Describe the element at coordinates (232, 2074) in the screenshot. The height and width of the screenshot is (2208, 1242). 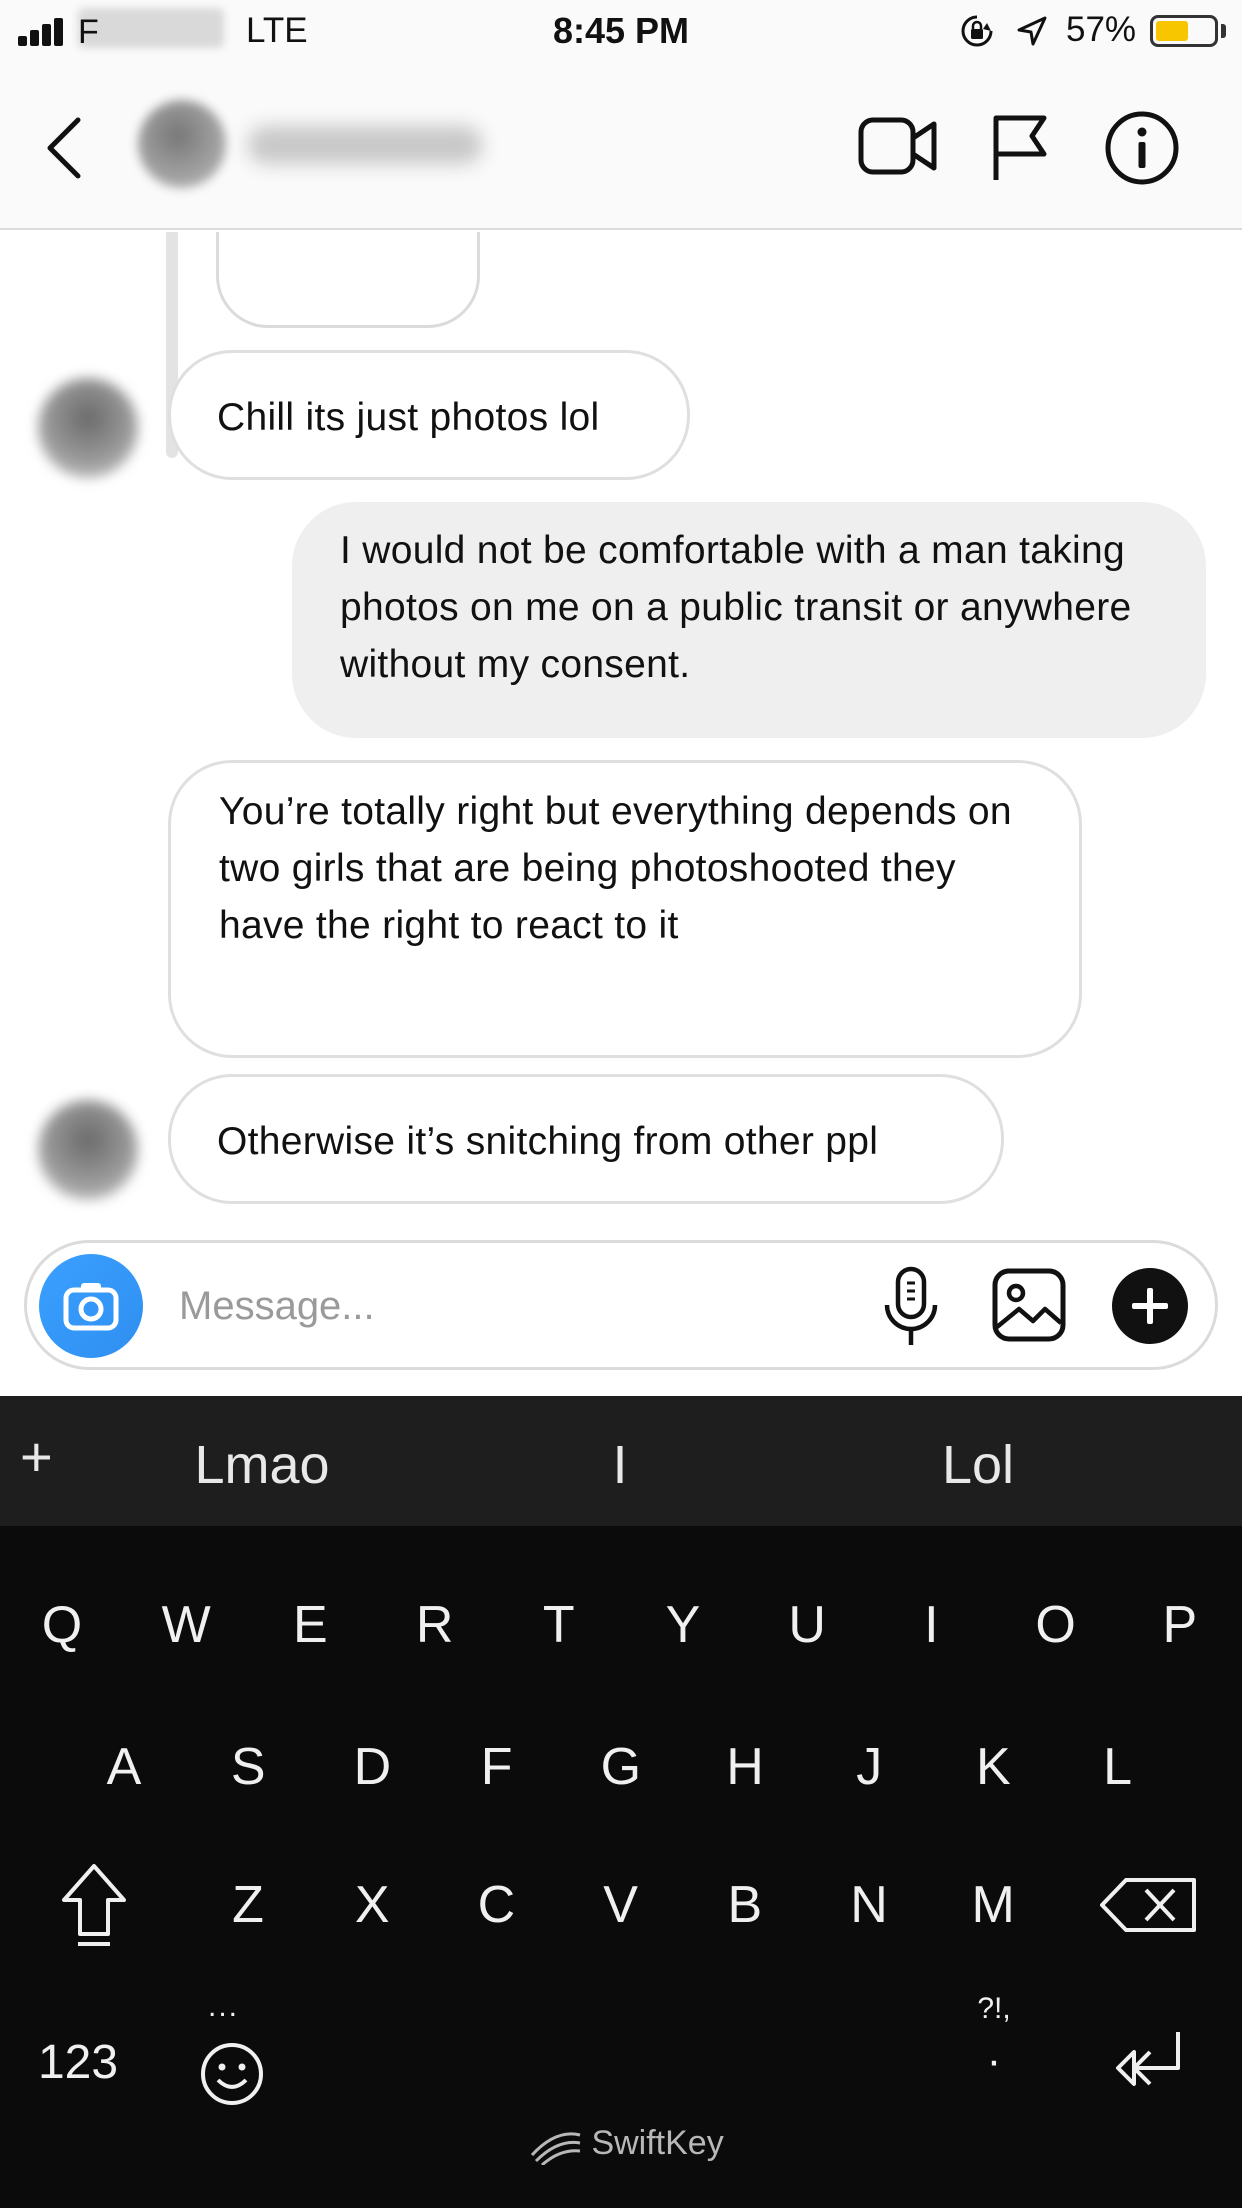
I see `smiley-icon` at that location.